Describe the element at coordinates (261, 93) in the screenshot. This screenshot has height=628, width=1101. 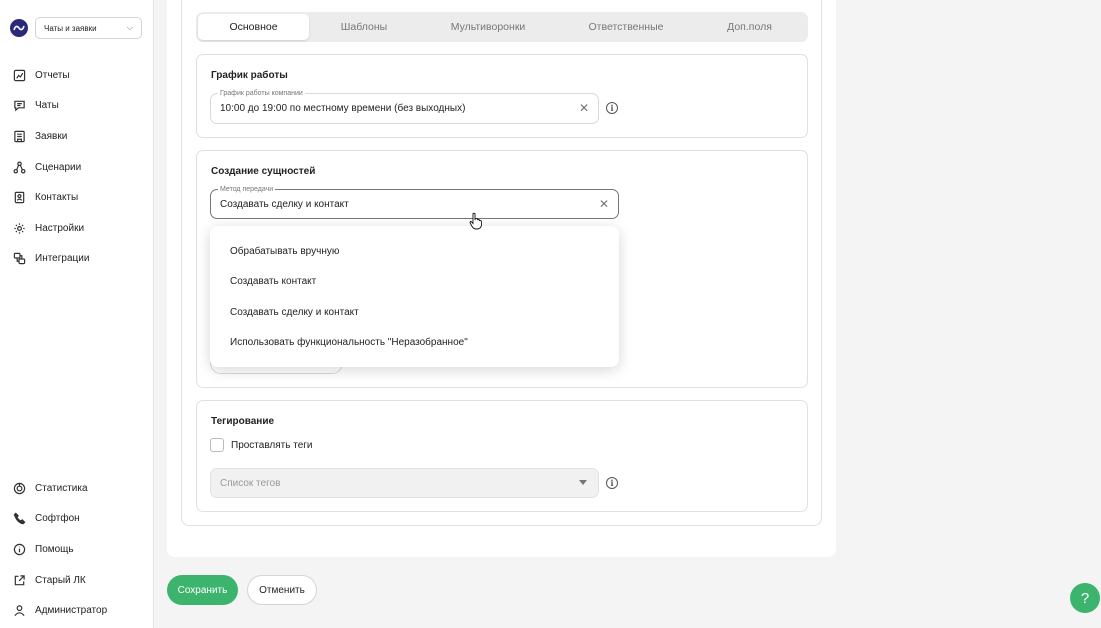
I see `field-label: График работы компании` at that location.